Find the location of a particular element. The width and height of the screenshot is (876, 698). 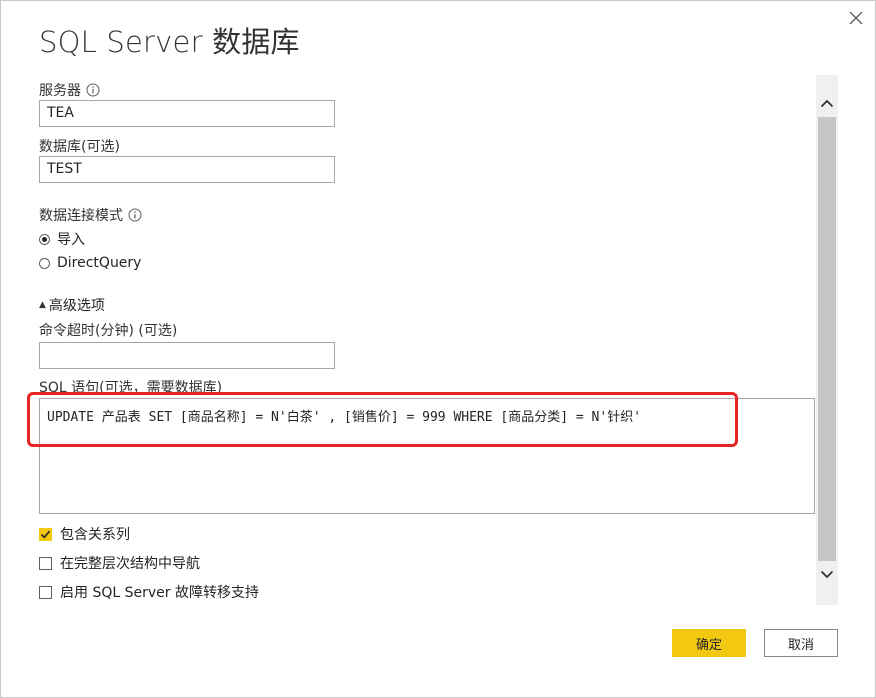

checkmark-icon is located at coordinates (45, 534).